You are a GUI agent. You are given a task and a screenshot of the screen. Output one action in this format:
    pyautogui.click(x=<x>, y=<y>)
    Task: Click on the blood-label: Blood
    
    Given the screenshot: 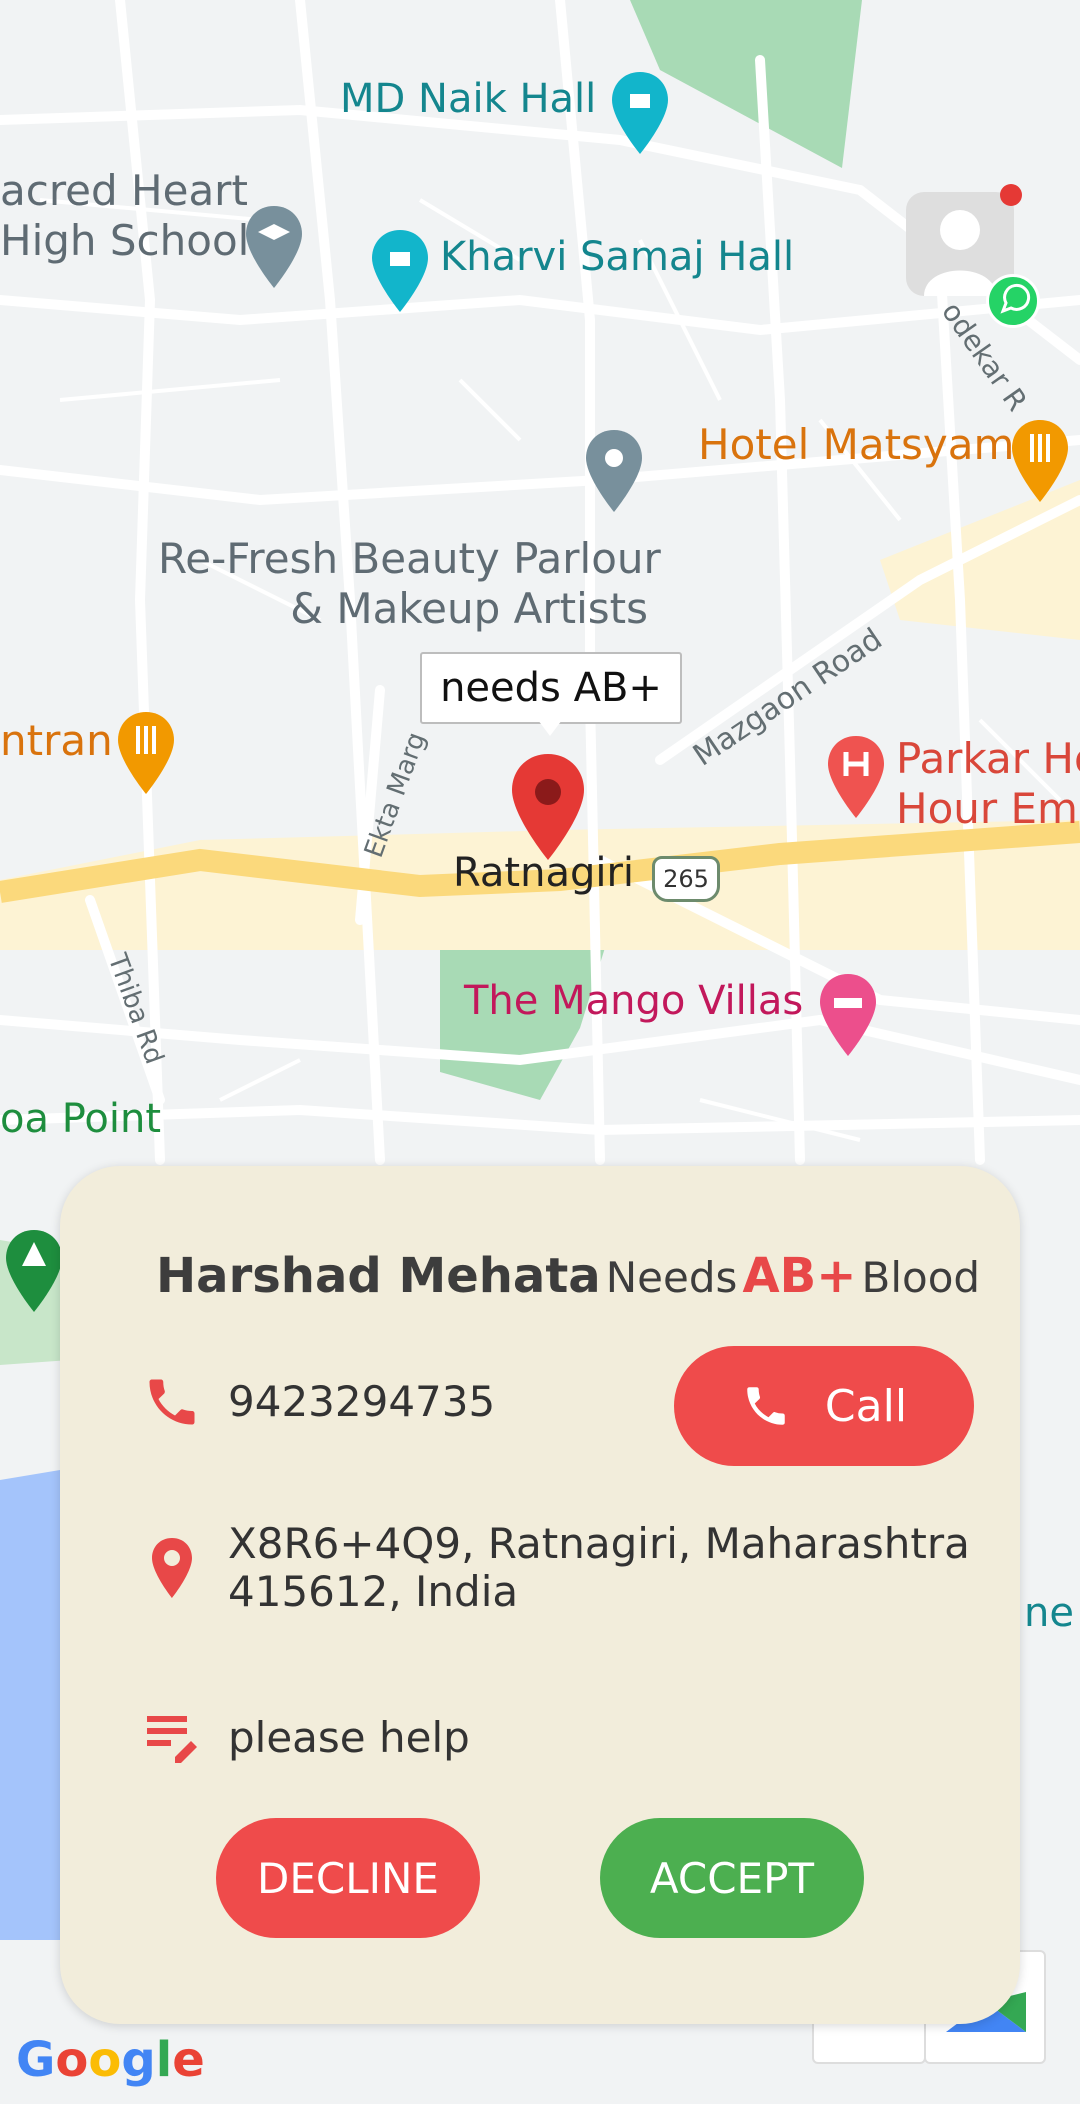 What is the action you would take?
    pyautogui.click(x=921, y=1277)
    